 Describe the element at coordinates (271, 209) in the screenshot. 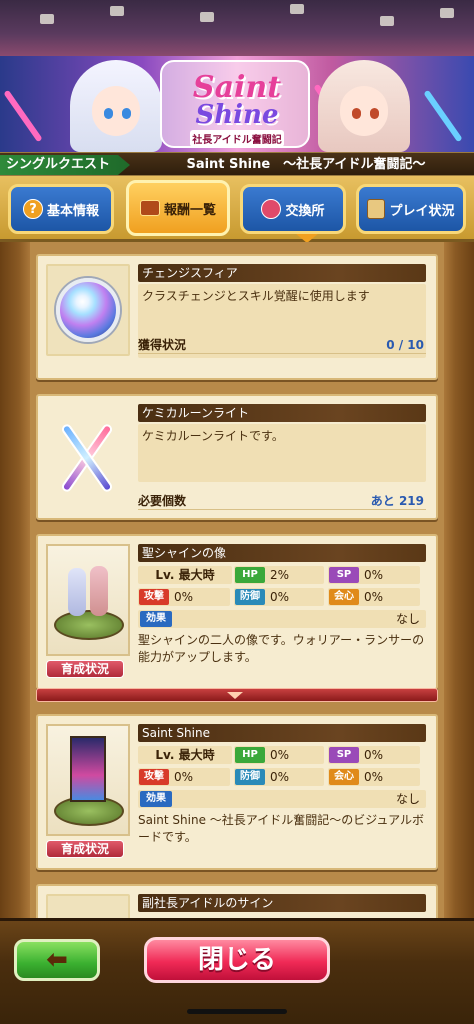

I see `exchange-bag-icon` at that location.